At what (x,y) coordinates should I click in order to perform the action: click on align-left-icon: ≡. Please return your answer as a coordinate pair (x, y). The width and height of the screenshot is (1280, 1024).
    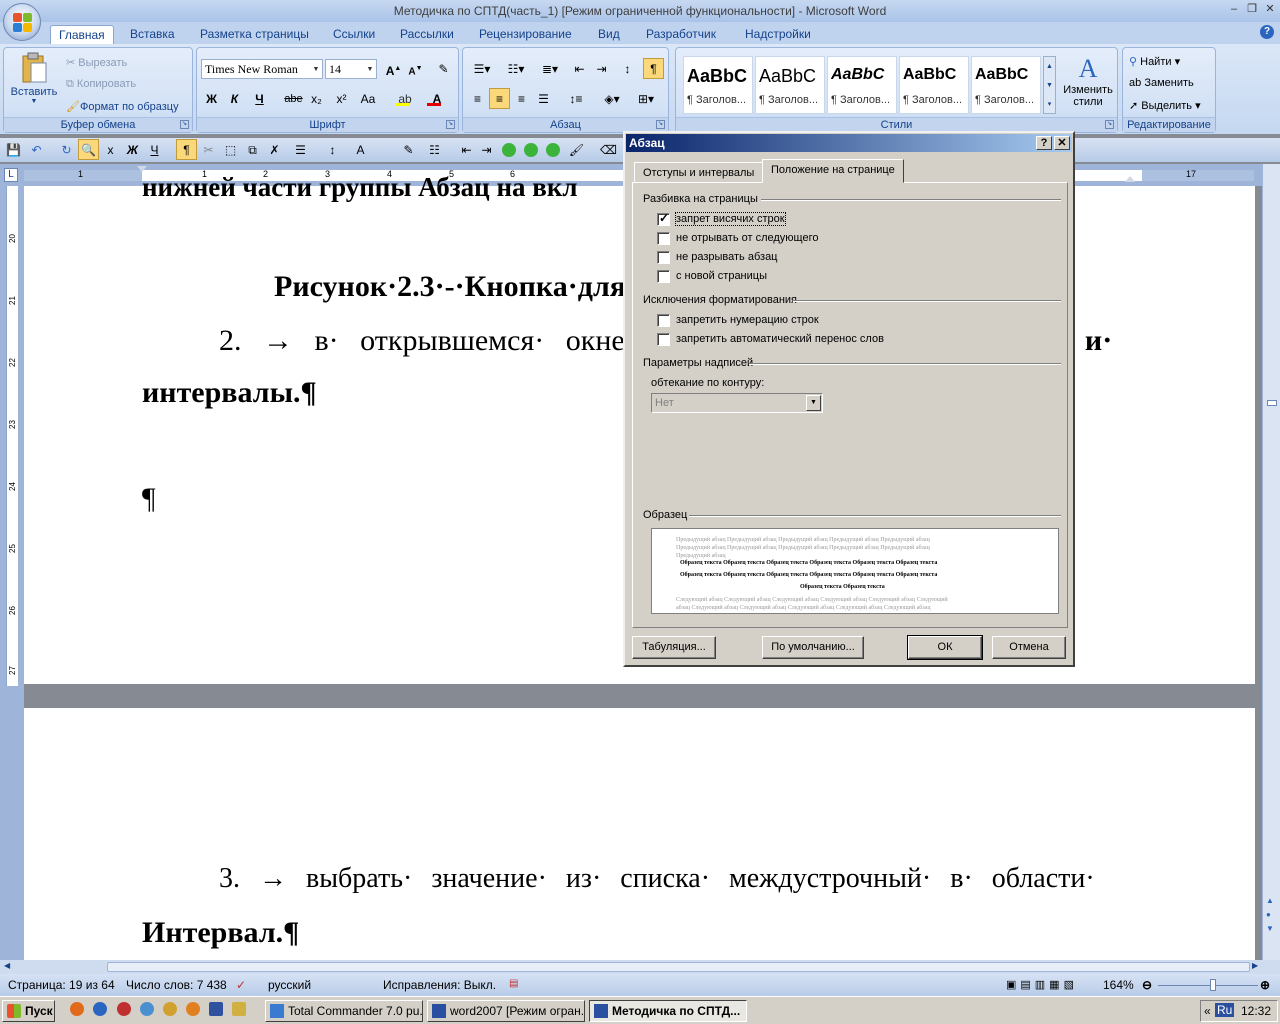
    Looking at the image, I should click on (477, 98).